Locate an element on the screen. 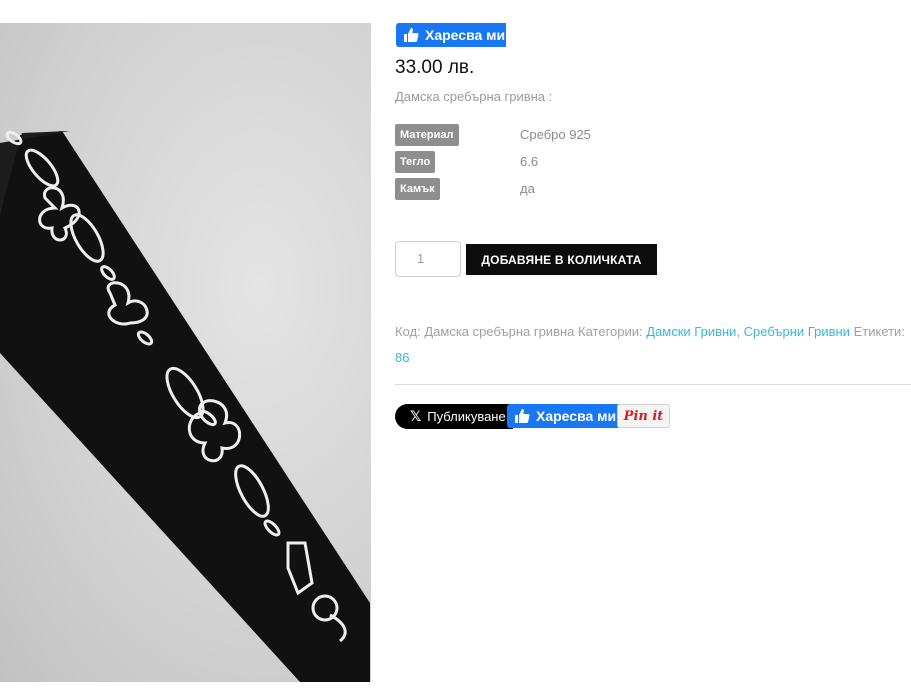 This screenshot has height=700, width=911. category-link-silver-bracelets: Сребърни Гривни is located at coordinates (797, 331).